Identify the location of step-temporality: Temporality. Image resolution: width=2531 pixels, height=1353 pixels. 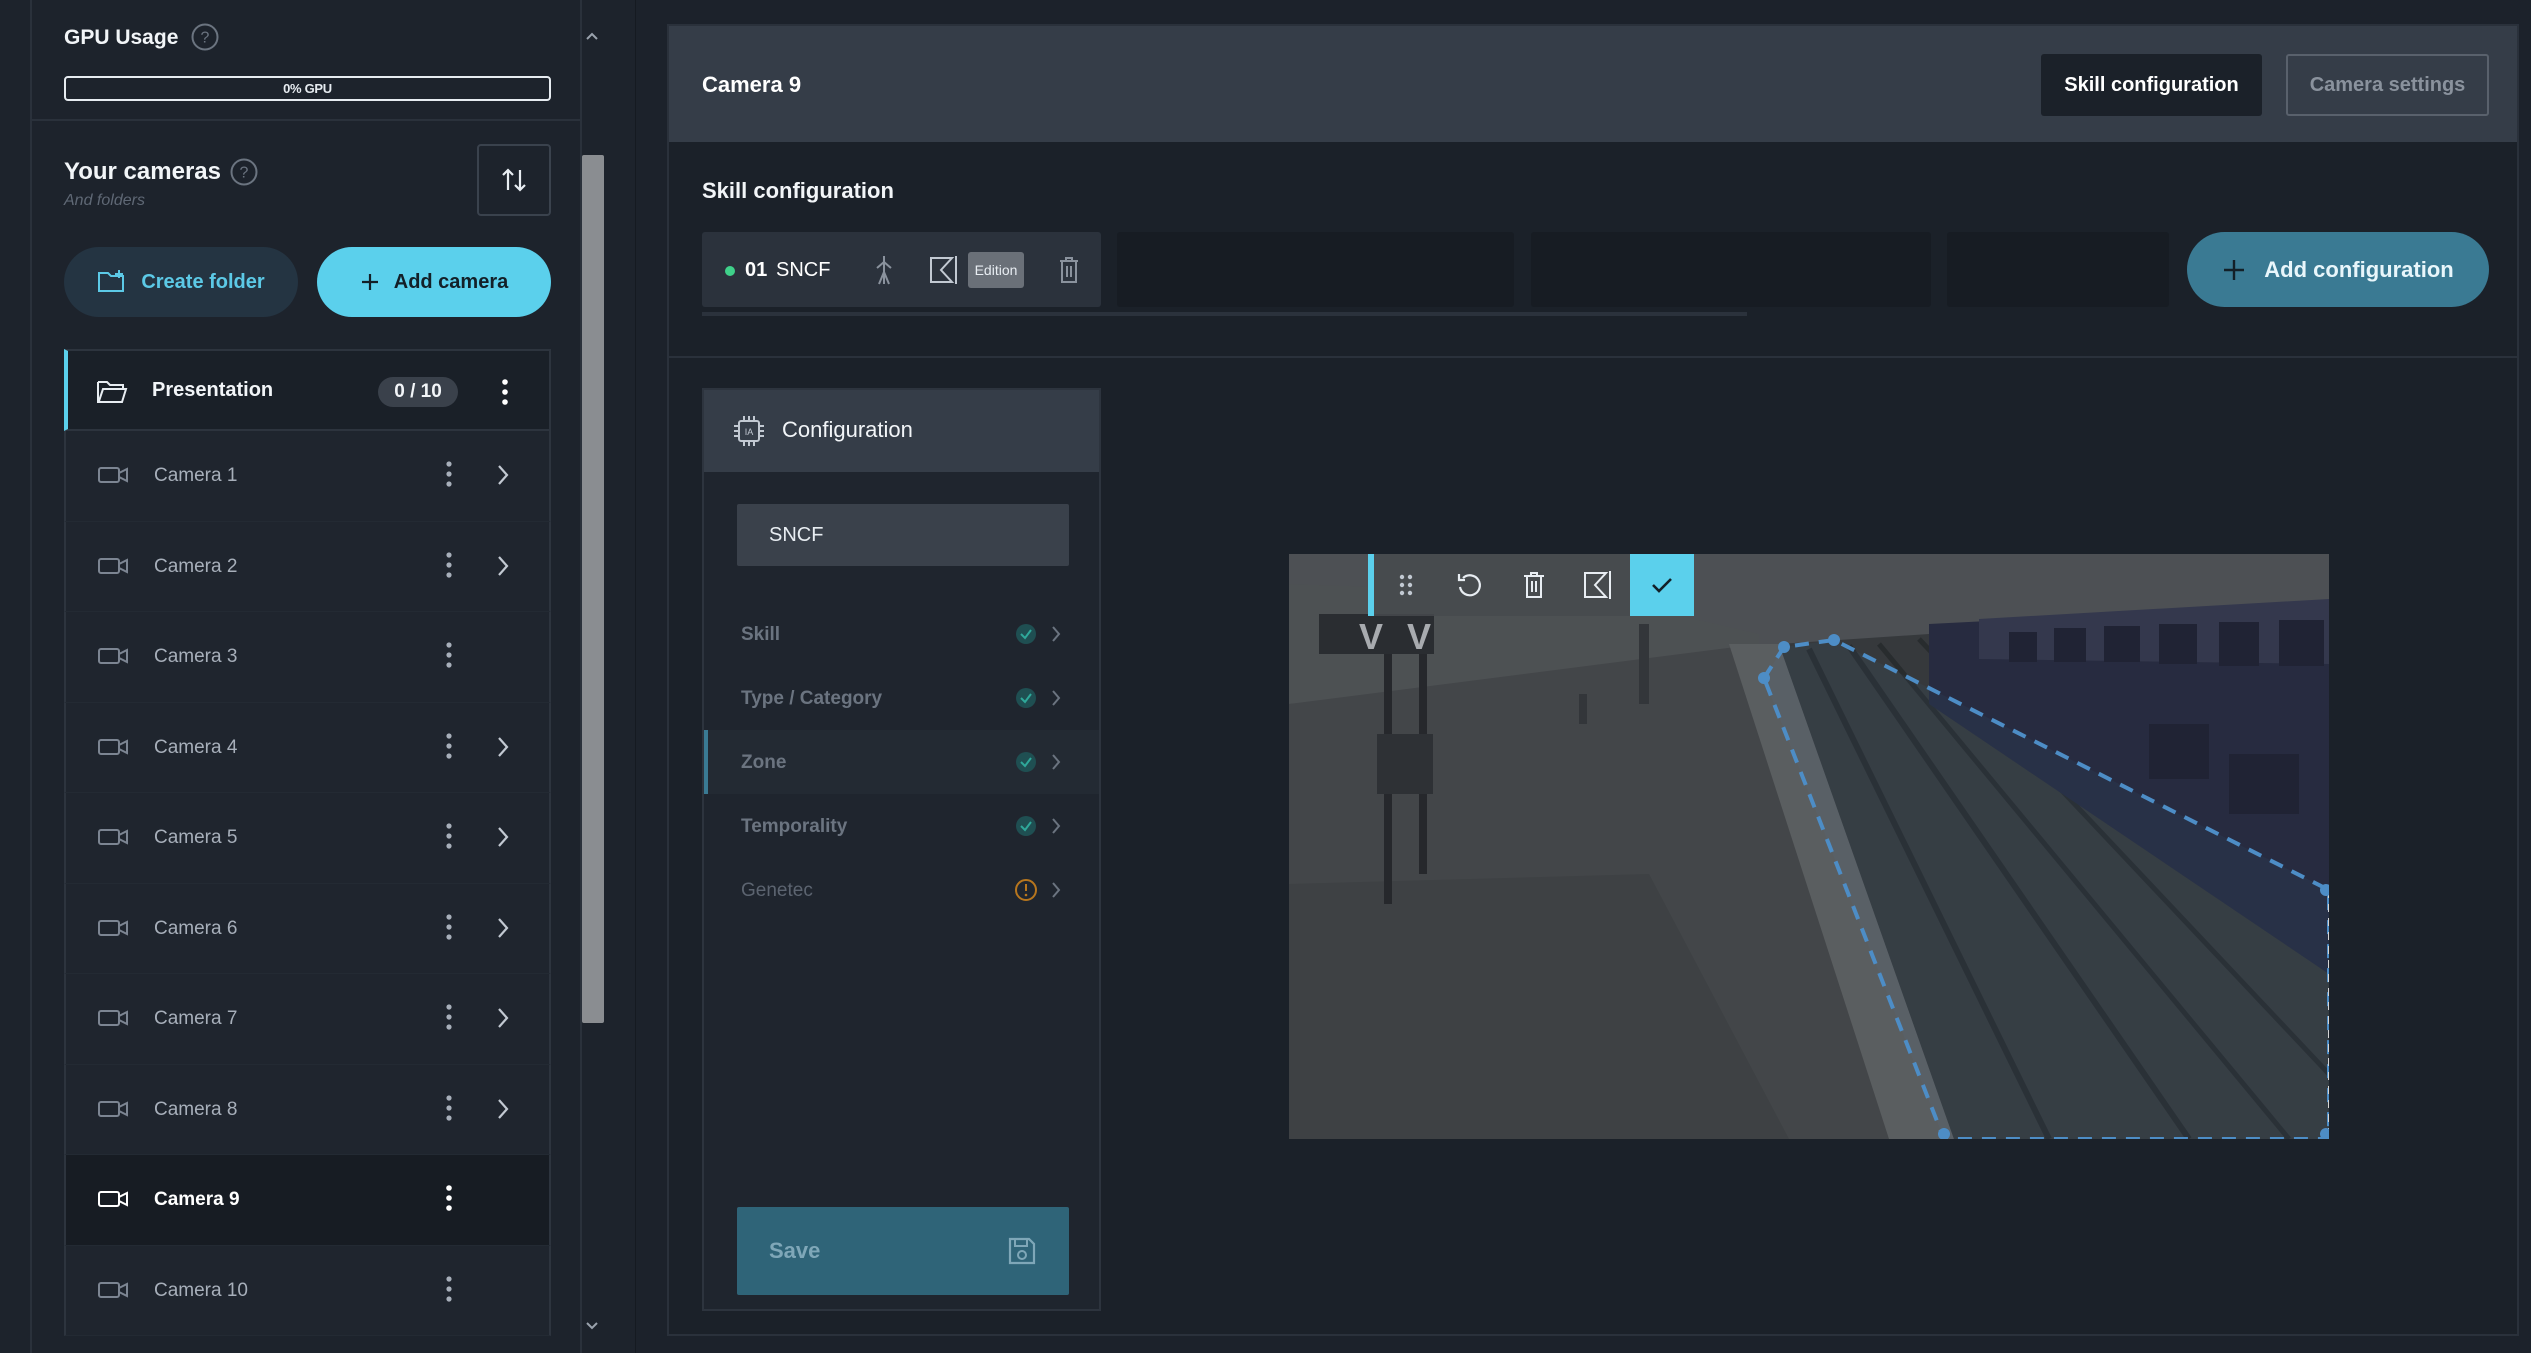
(901, 826).